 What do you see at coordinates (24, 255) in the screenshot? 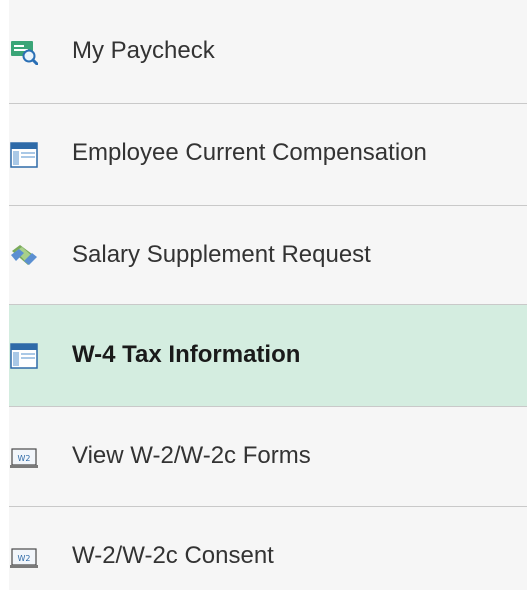
I see `handshake-money-icon` at bounding box center [24, 255].